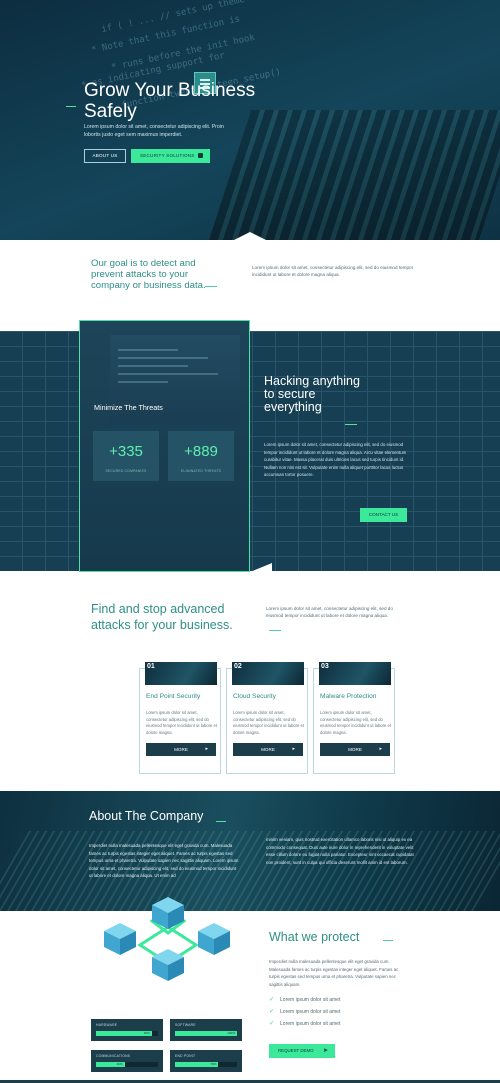 The image size is (500, 1083). I want to click on skill-fill: 46%, so click(110, 1064).